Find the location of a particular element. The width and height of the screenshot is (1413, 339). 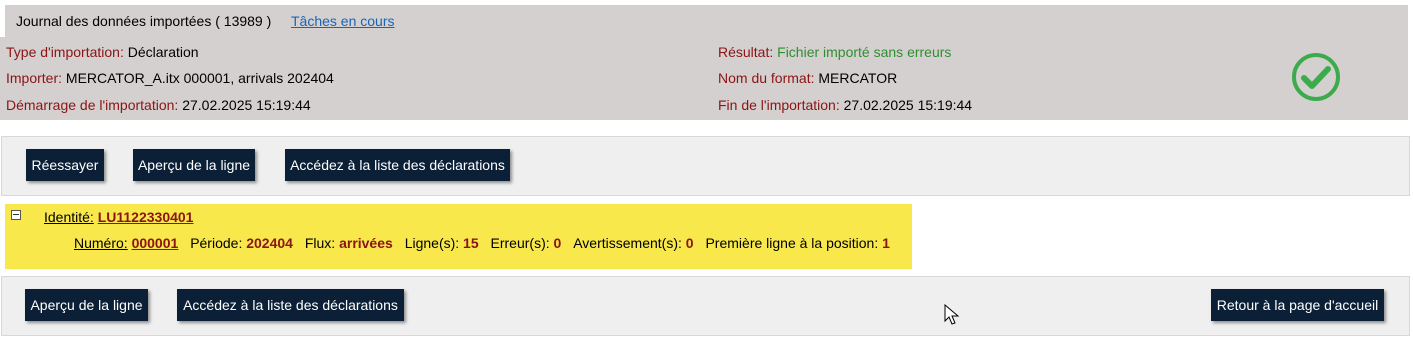

check-circle-icon is located at coordinates (1316, 77).